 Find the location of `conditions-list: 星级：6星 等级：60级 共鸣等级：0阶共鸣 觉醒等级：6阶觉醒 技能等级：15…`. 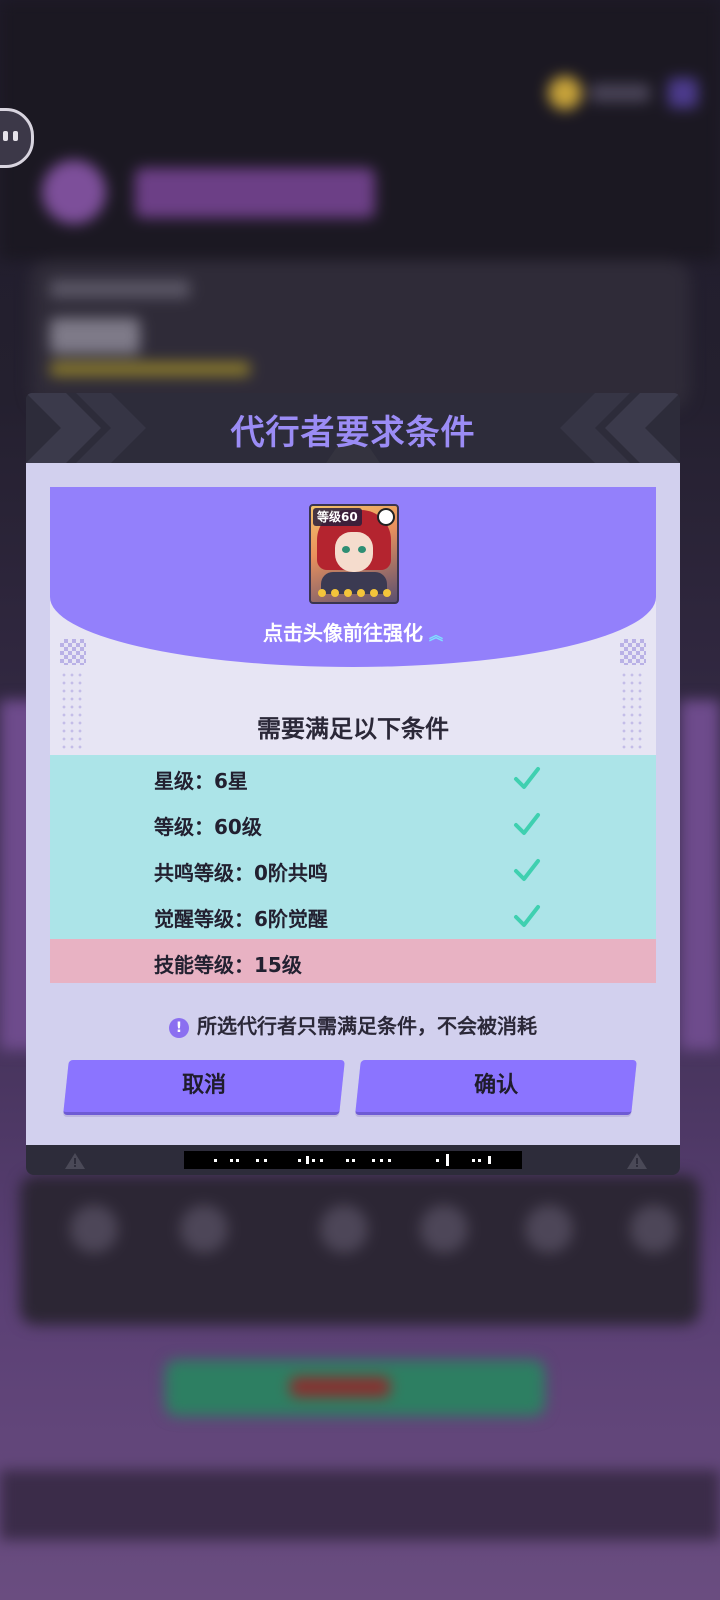

conditions-list: 星级：6星 等级：60级 共鸣等级：0阶共鸣 觉醒等级：6阶觉醒 技能等级：15… is located at coordinates (353, 869).